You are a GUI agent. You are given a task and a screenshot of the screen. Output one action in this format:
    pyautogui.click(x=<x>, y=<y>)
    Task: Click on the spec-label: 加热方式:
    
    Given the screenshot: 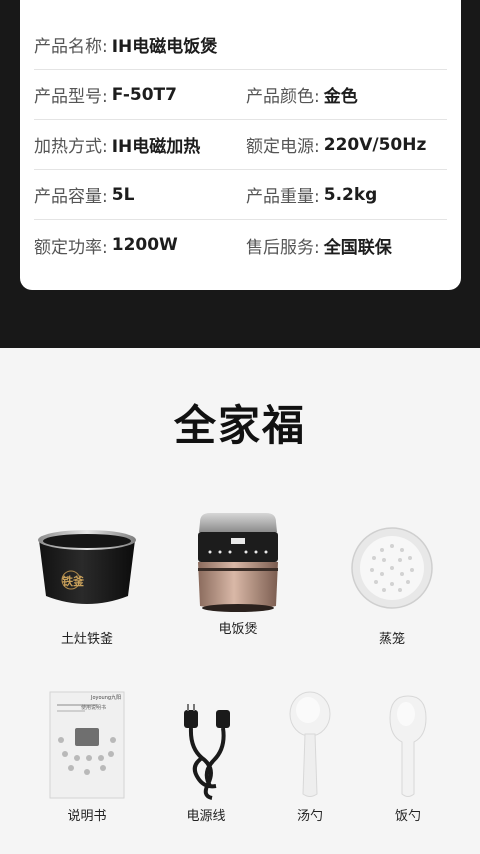 What is the action you would take?
    pyautogui.click(x=71, y=147)
    